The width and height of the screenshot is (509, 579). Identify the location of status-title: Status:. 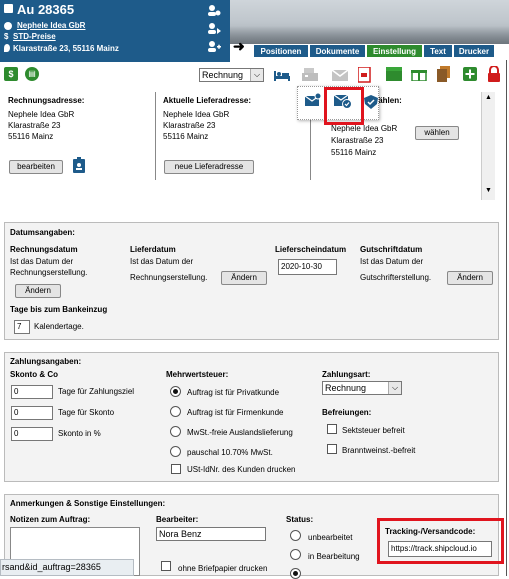
(300, 519).